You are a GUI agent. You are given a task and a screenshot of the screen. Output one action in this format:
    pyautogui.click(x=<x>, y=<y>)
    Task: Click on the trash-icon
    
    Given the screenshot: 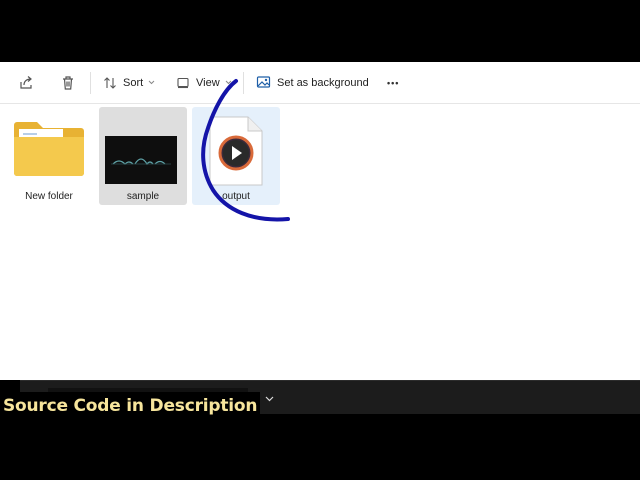 What is the action you would take?
    pyautogui.click(x=68, y=83)
    